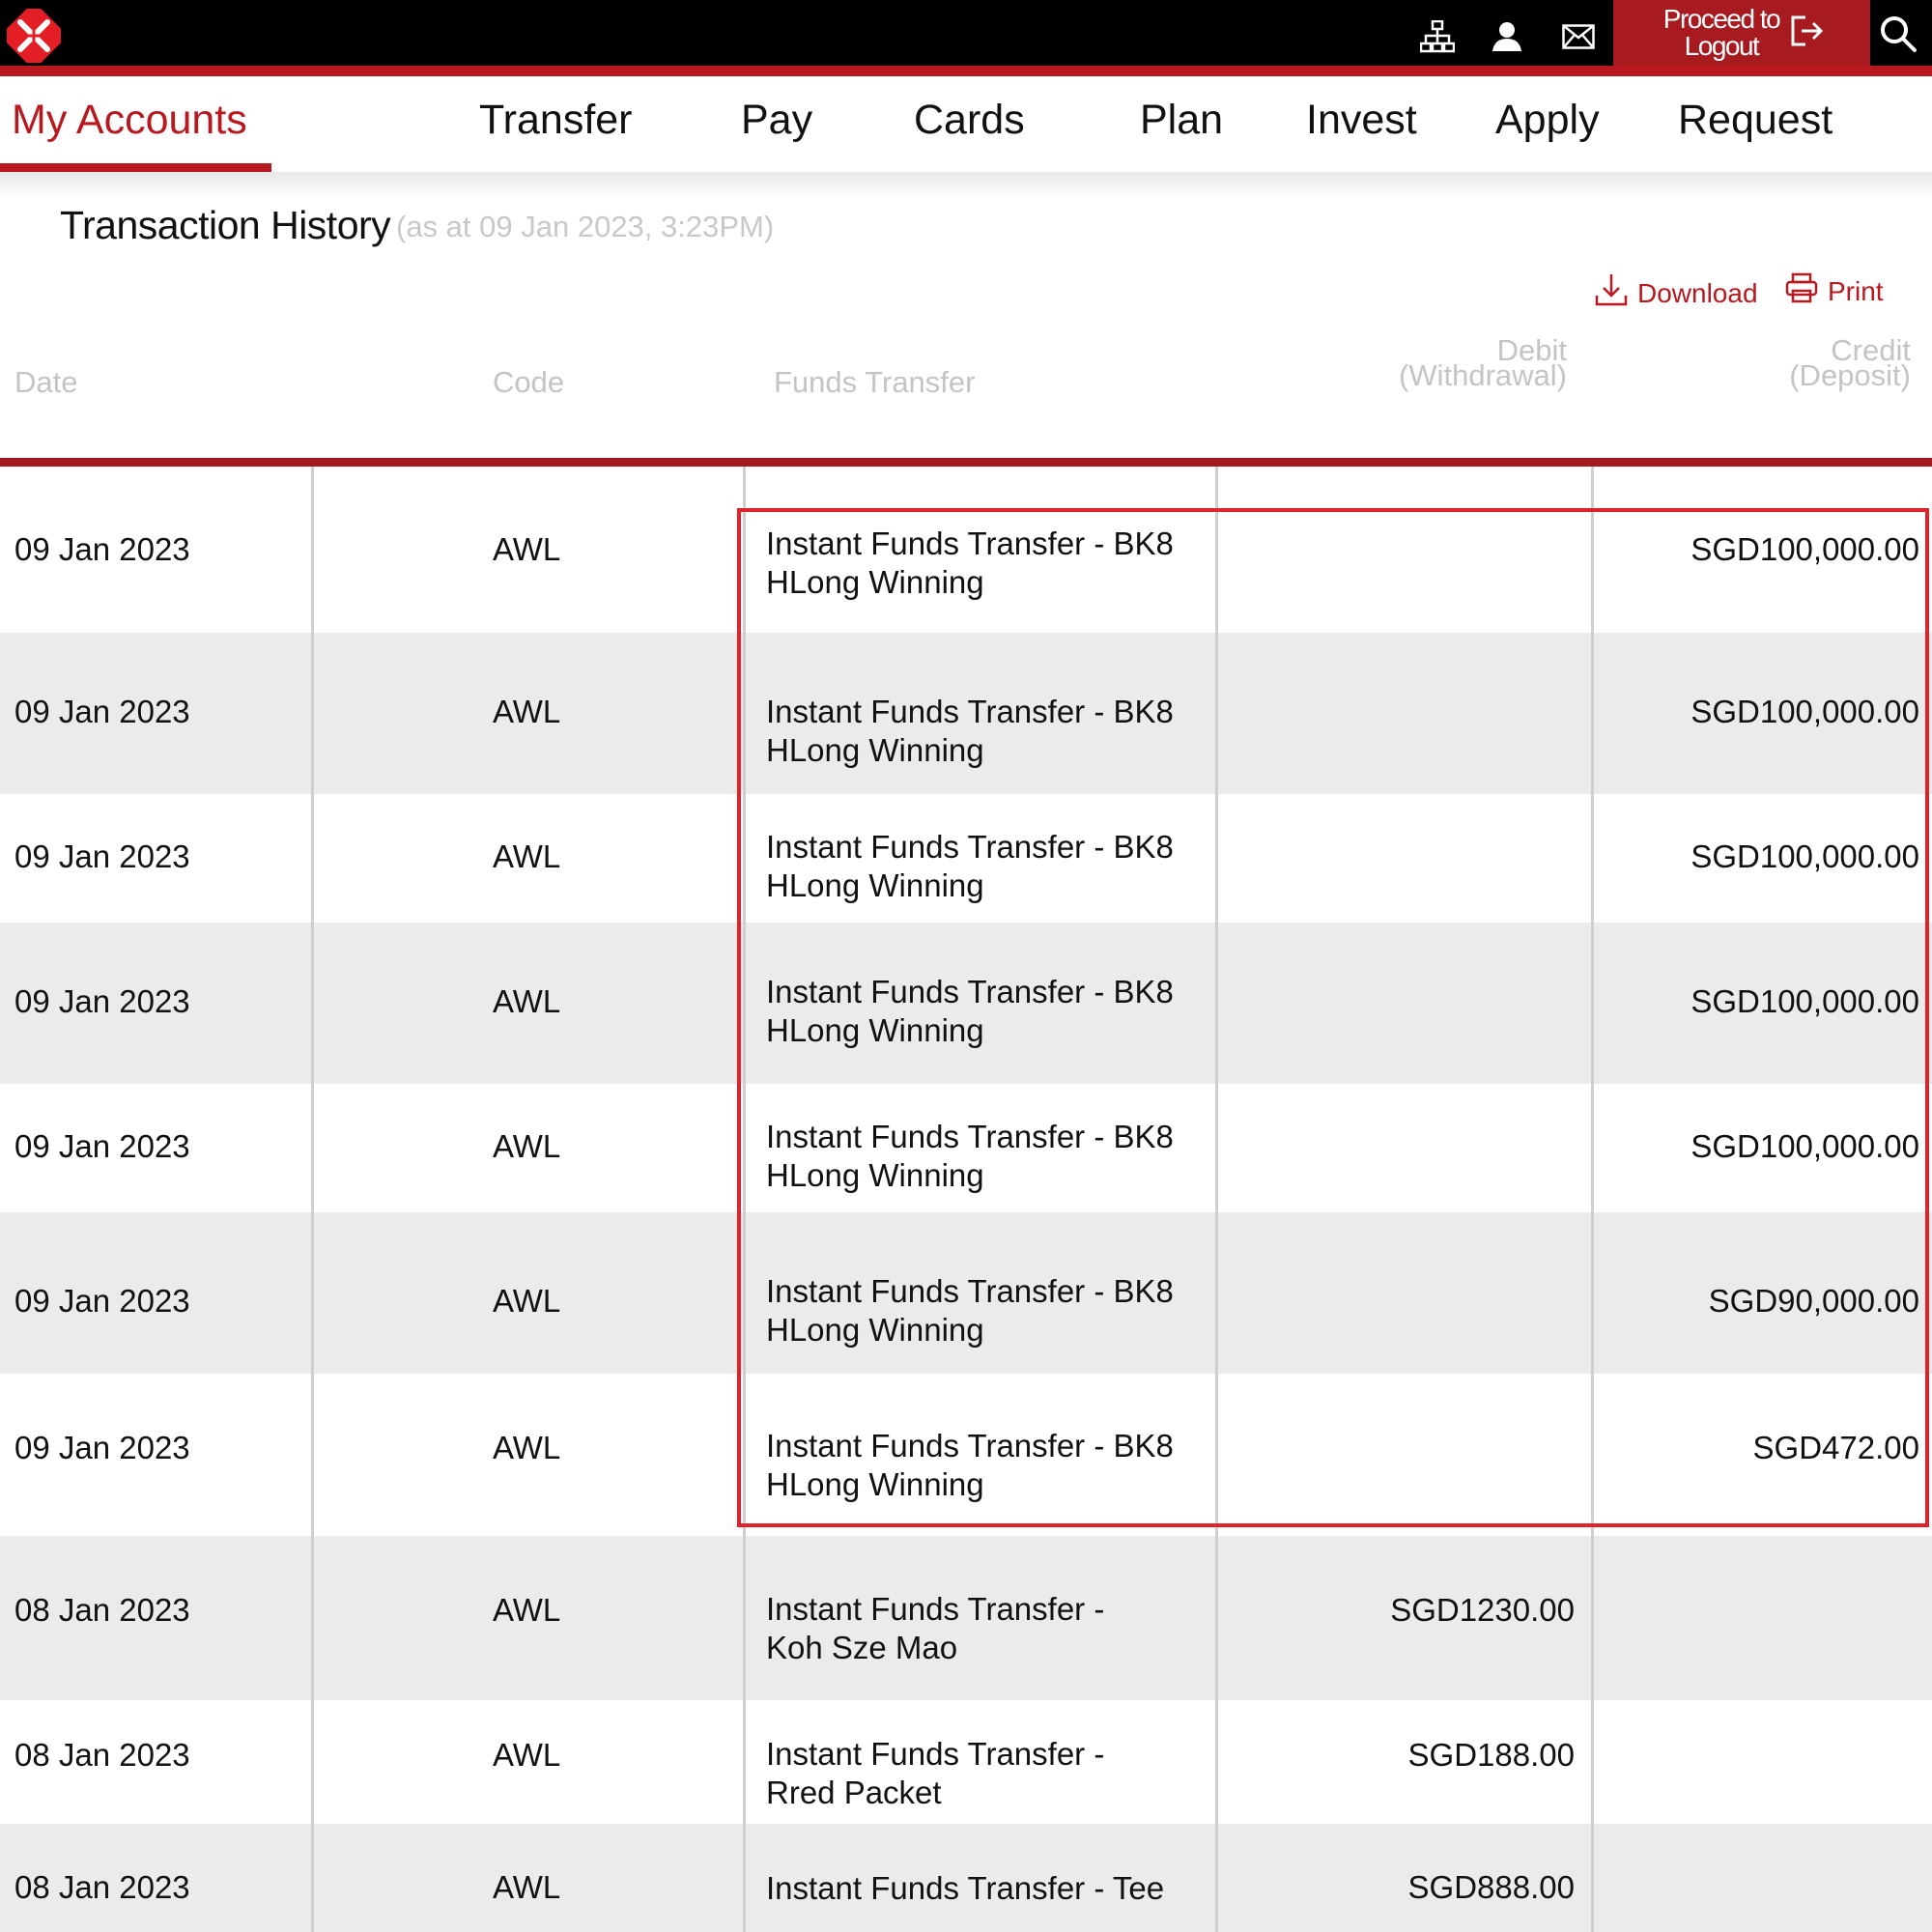  I want to click on logout-button: Proceed to Logout, so click(1741, 33).